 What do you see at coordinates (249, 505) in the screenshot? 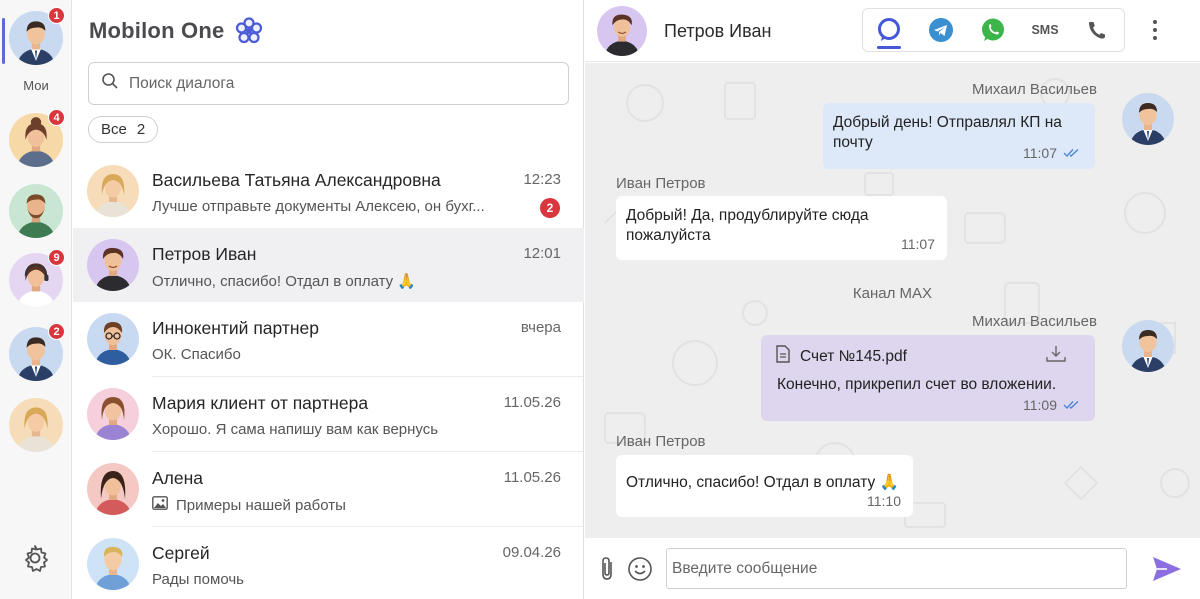
I see `dialog-preview: Примеры нашей работы` at bounding box center [249, 505].